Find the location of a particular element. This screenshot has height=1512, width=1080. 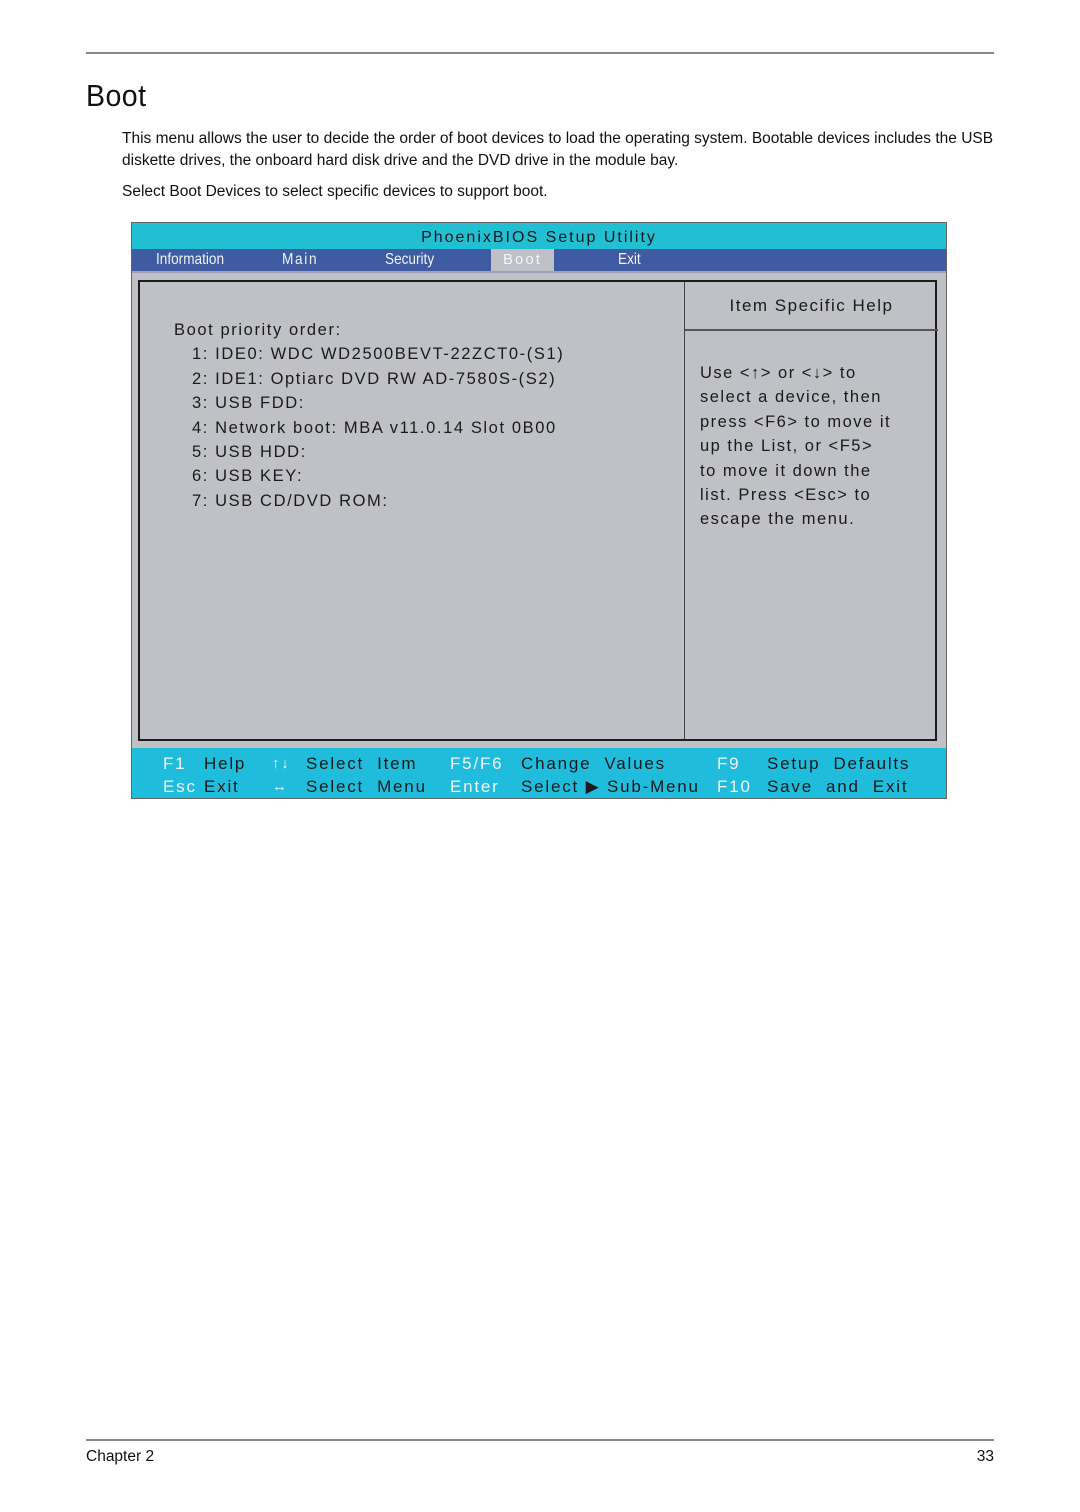

help-line: escape the menu. is located at coordinates (778, 519).